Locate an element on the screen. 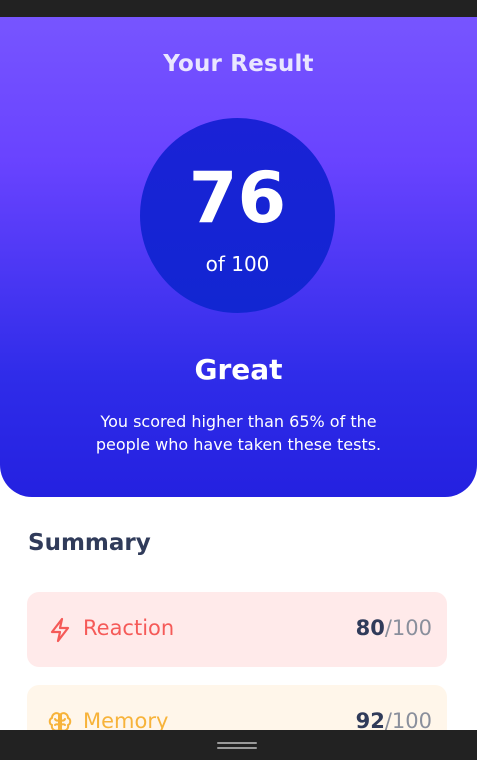  navigation-bar is located at coordinates (238, 745).